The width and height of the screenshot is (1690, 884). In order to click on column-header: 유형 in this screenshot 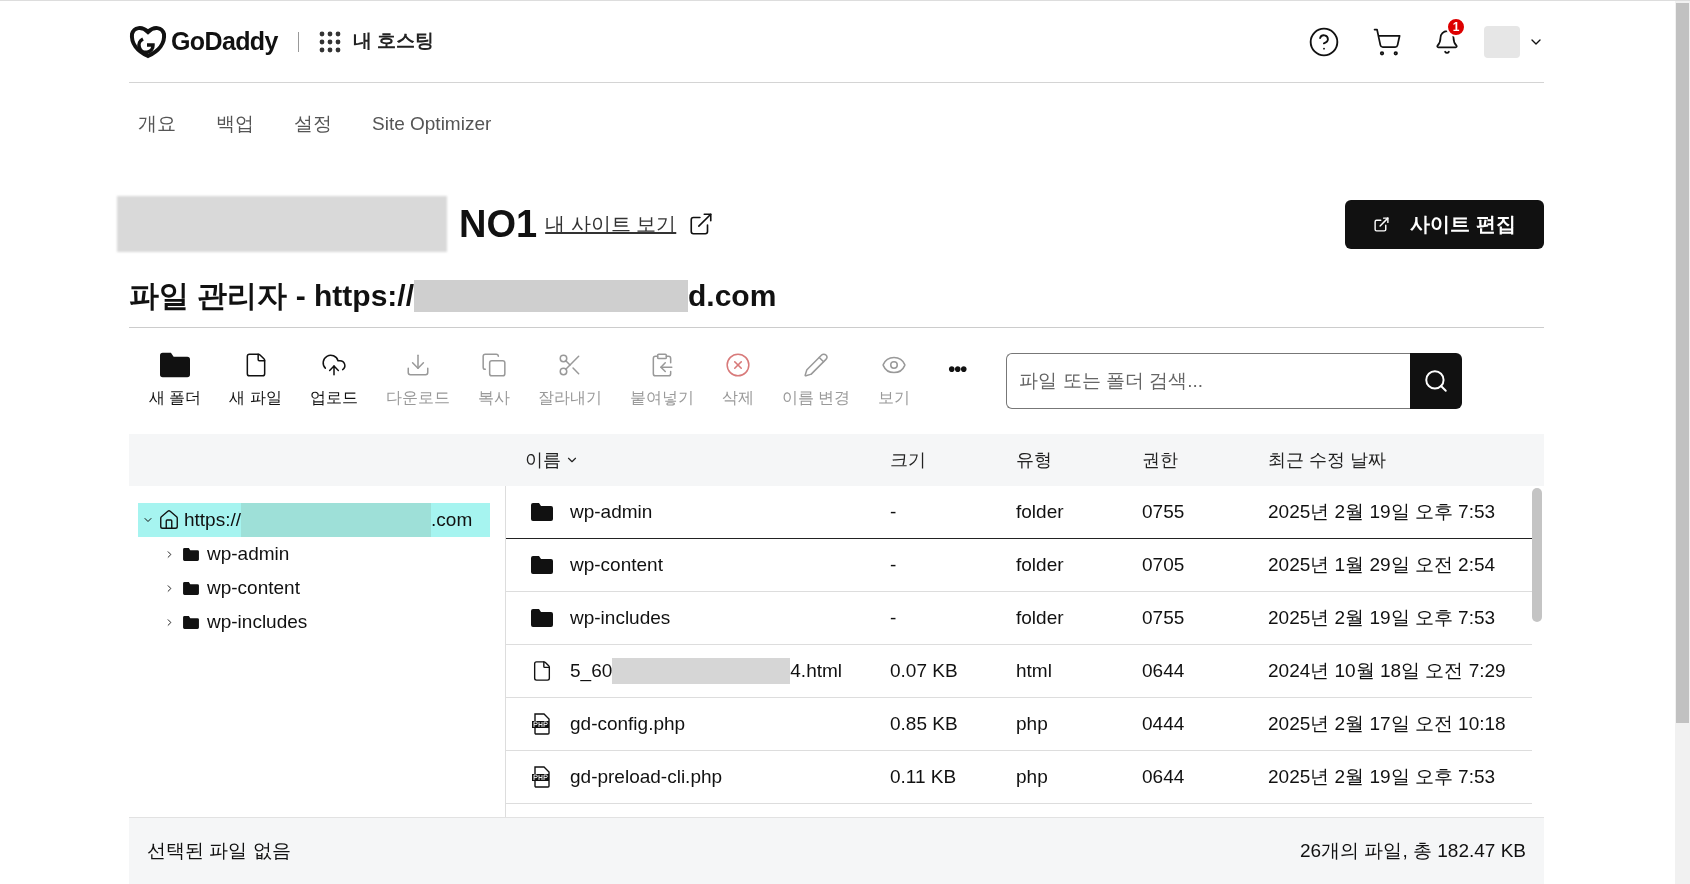, I will do `click(1079, 460)`.